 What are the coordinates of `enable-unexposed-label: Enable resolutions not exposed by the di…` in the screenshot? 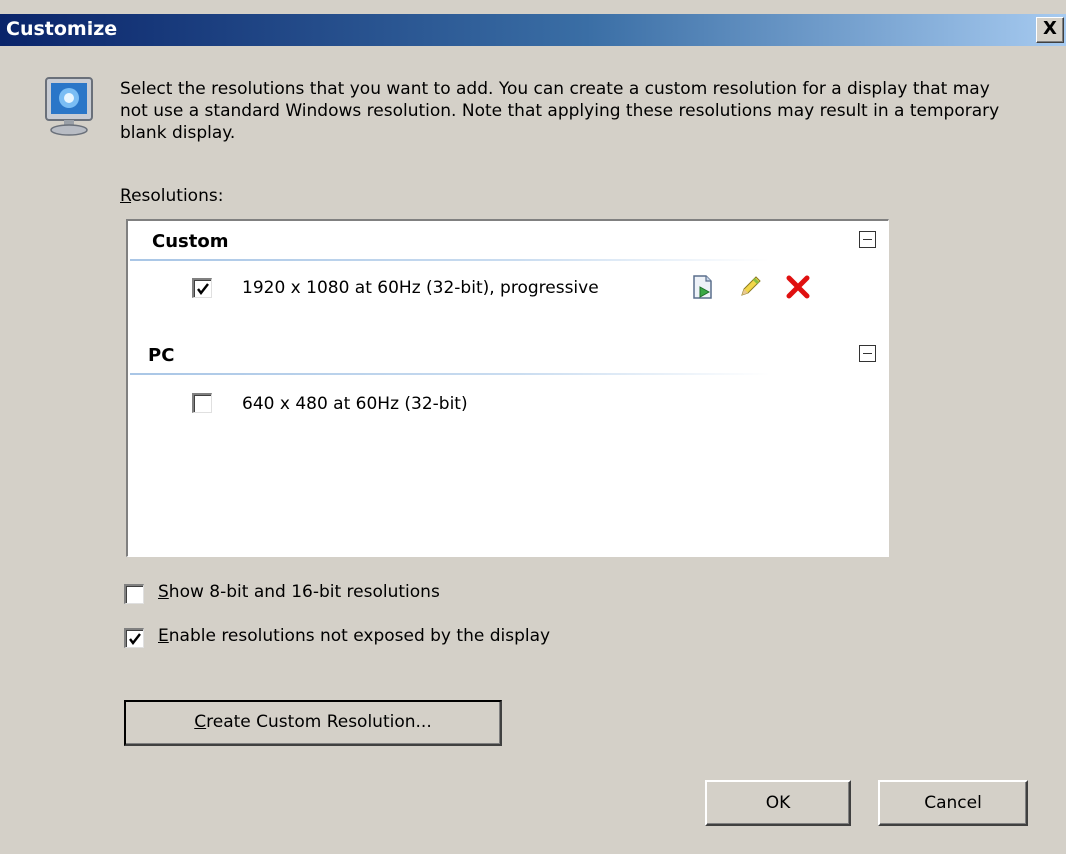 It's located at (354, 636).